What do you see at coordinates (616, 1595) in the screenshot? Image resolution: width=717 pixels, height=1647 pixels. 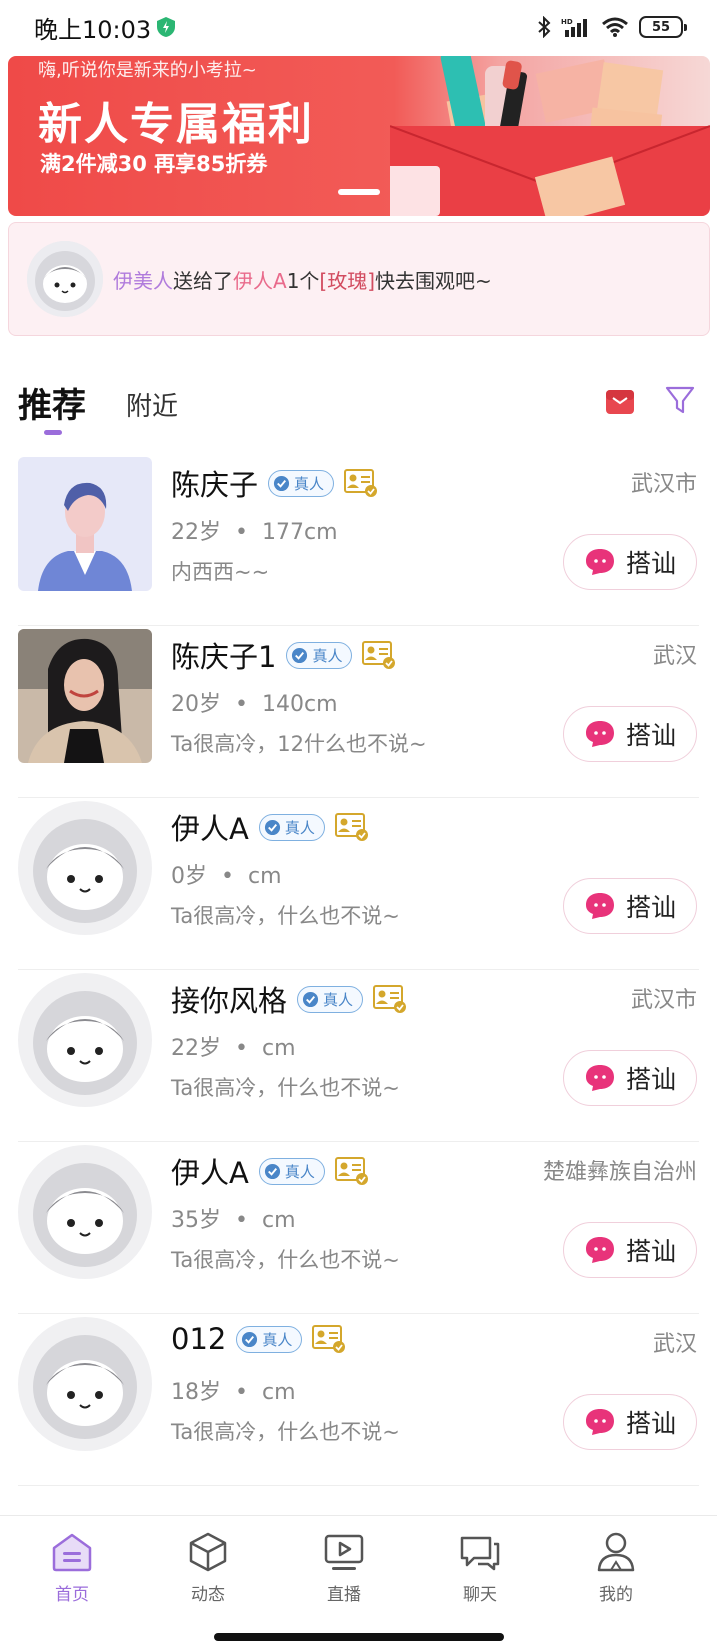 I see `nav-profile-label: 我的` at bounding box center [616, 1595].